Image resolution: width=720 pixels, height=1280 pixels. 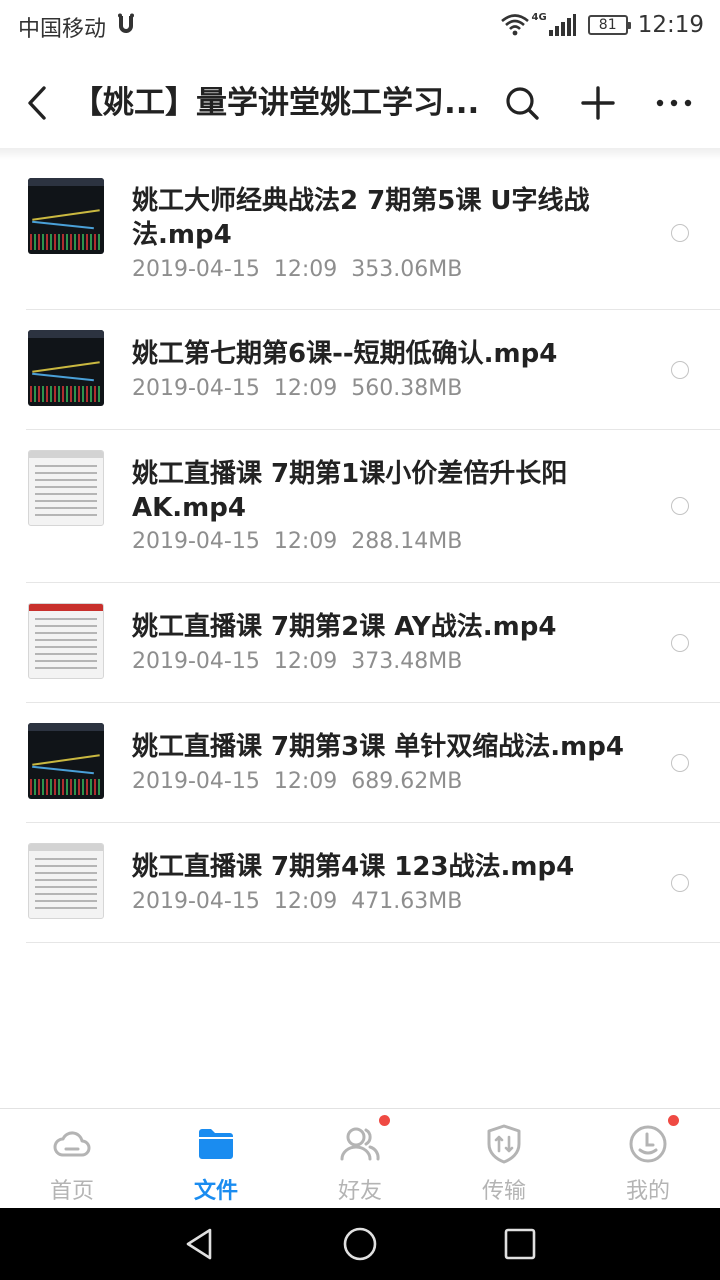 I want to click on profile-face-icon, so click(x=648, y=1144).